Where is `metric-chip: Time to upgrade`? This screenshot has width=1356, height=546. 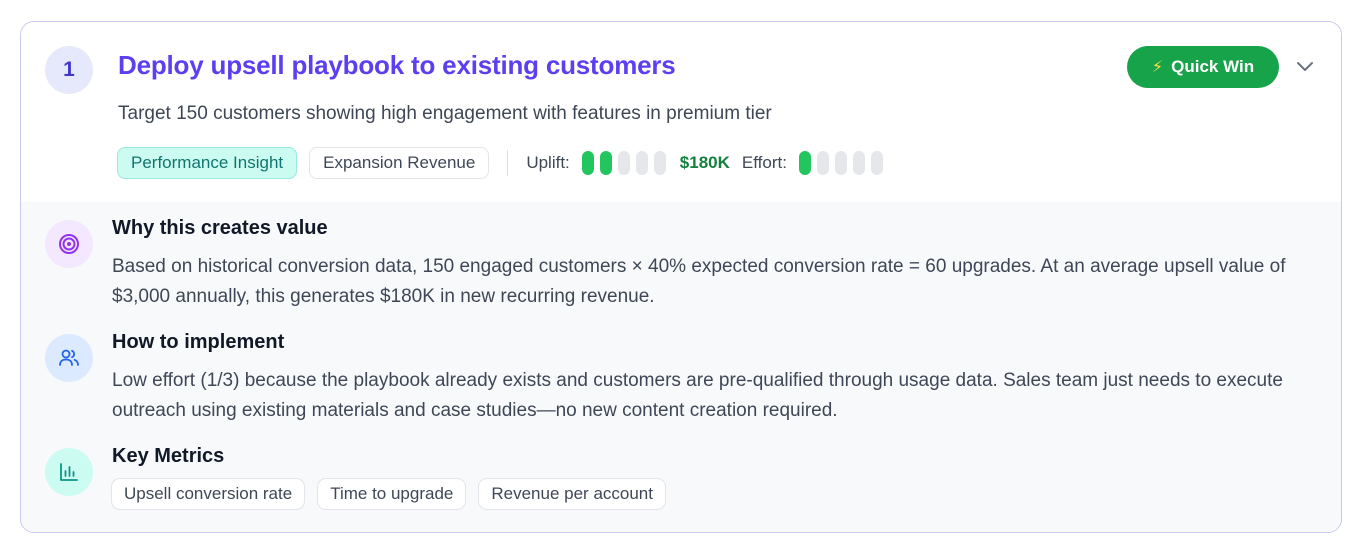 metric-chip: Time to upgrade is located at coordinates (392, 494).